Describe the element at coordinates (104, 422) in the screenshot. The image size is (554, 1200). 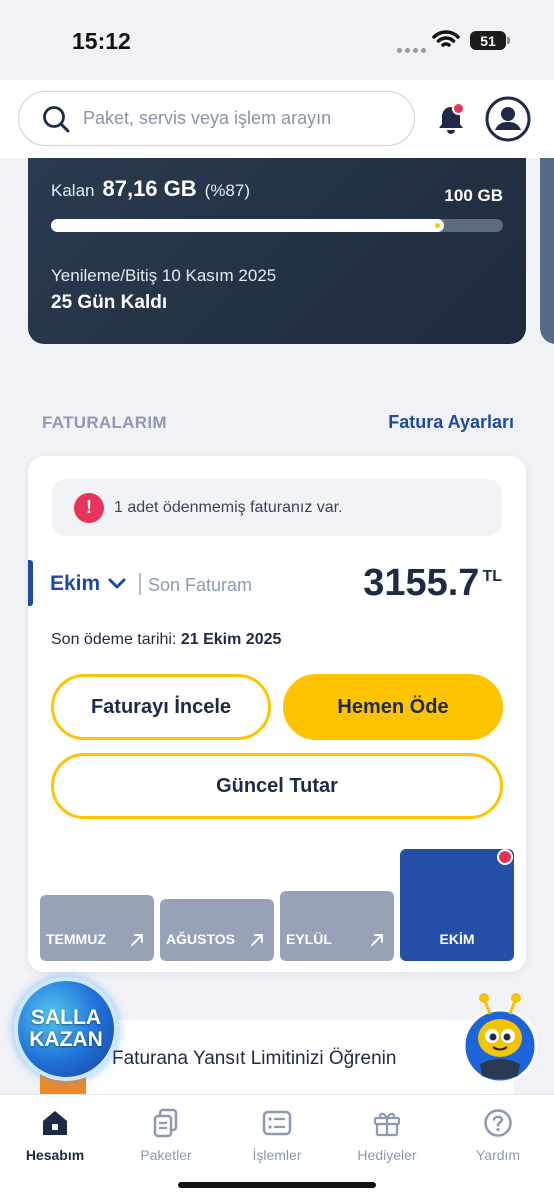
I see `bills-section-title: FATURALARIM` at that location.